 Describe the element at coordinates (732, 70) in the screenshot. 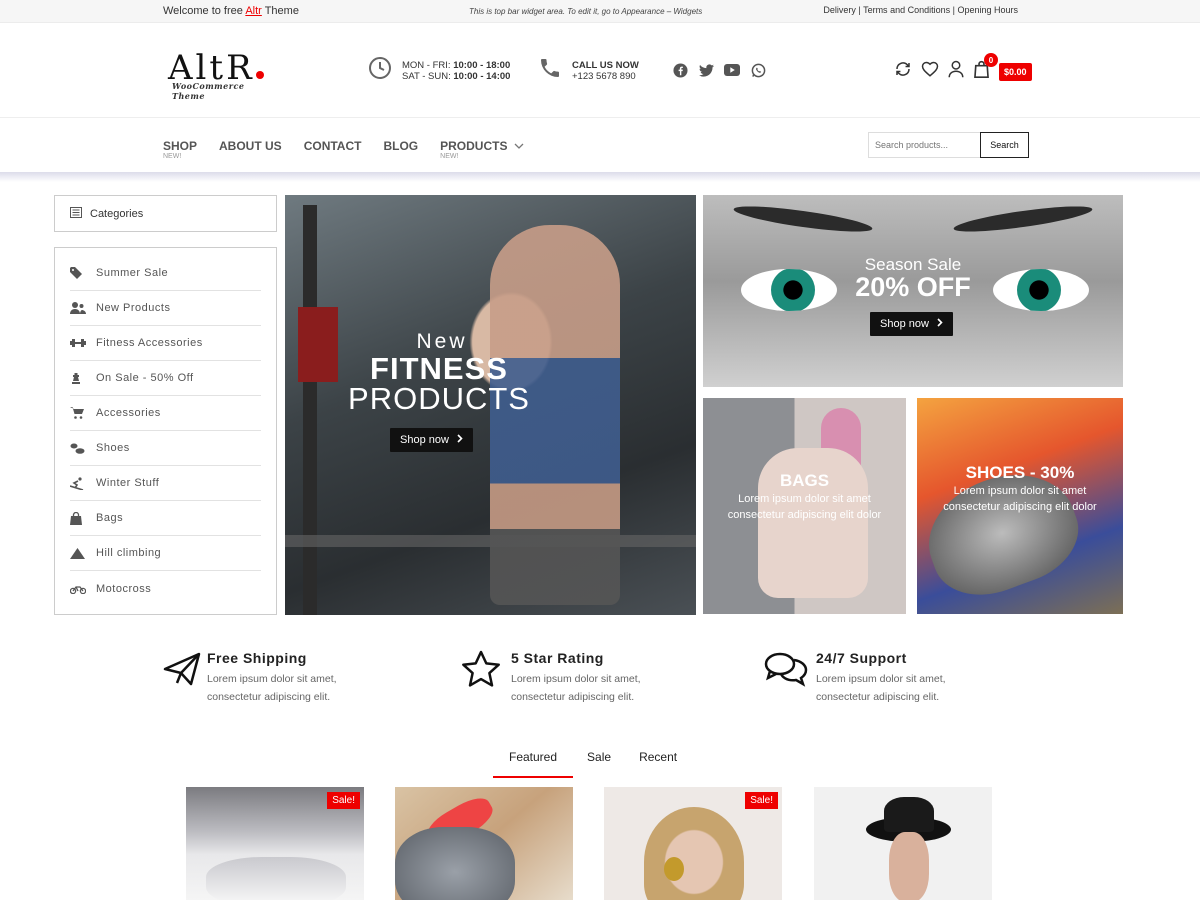

I see `youtube-icon` at that location.